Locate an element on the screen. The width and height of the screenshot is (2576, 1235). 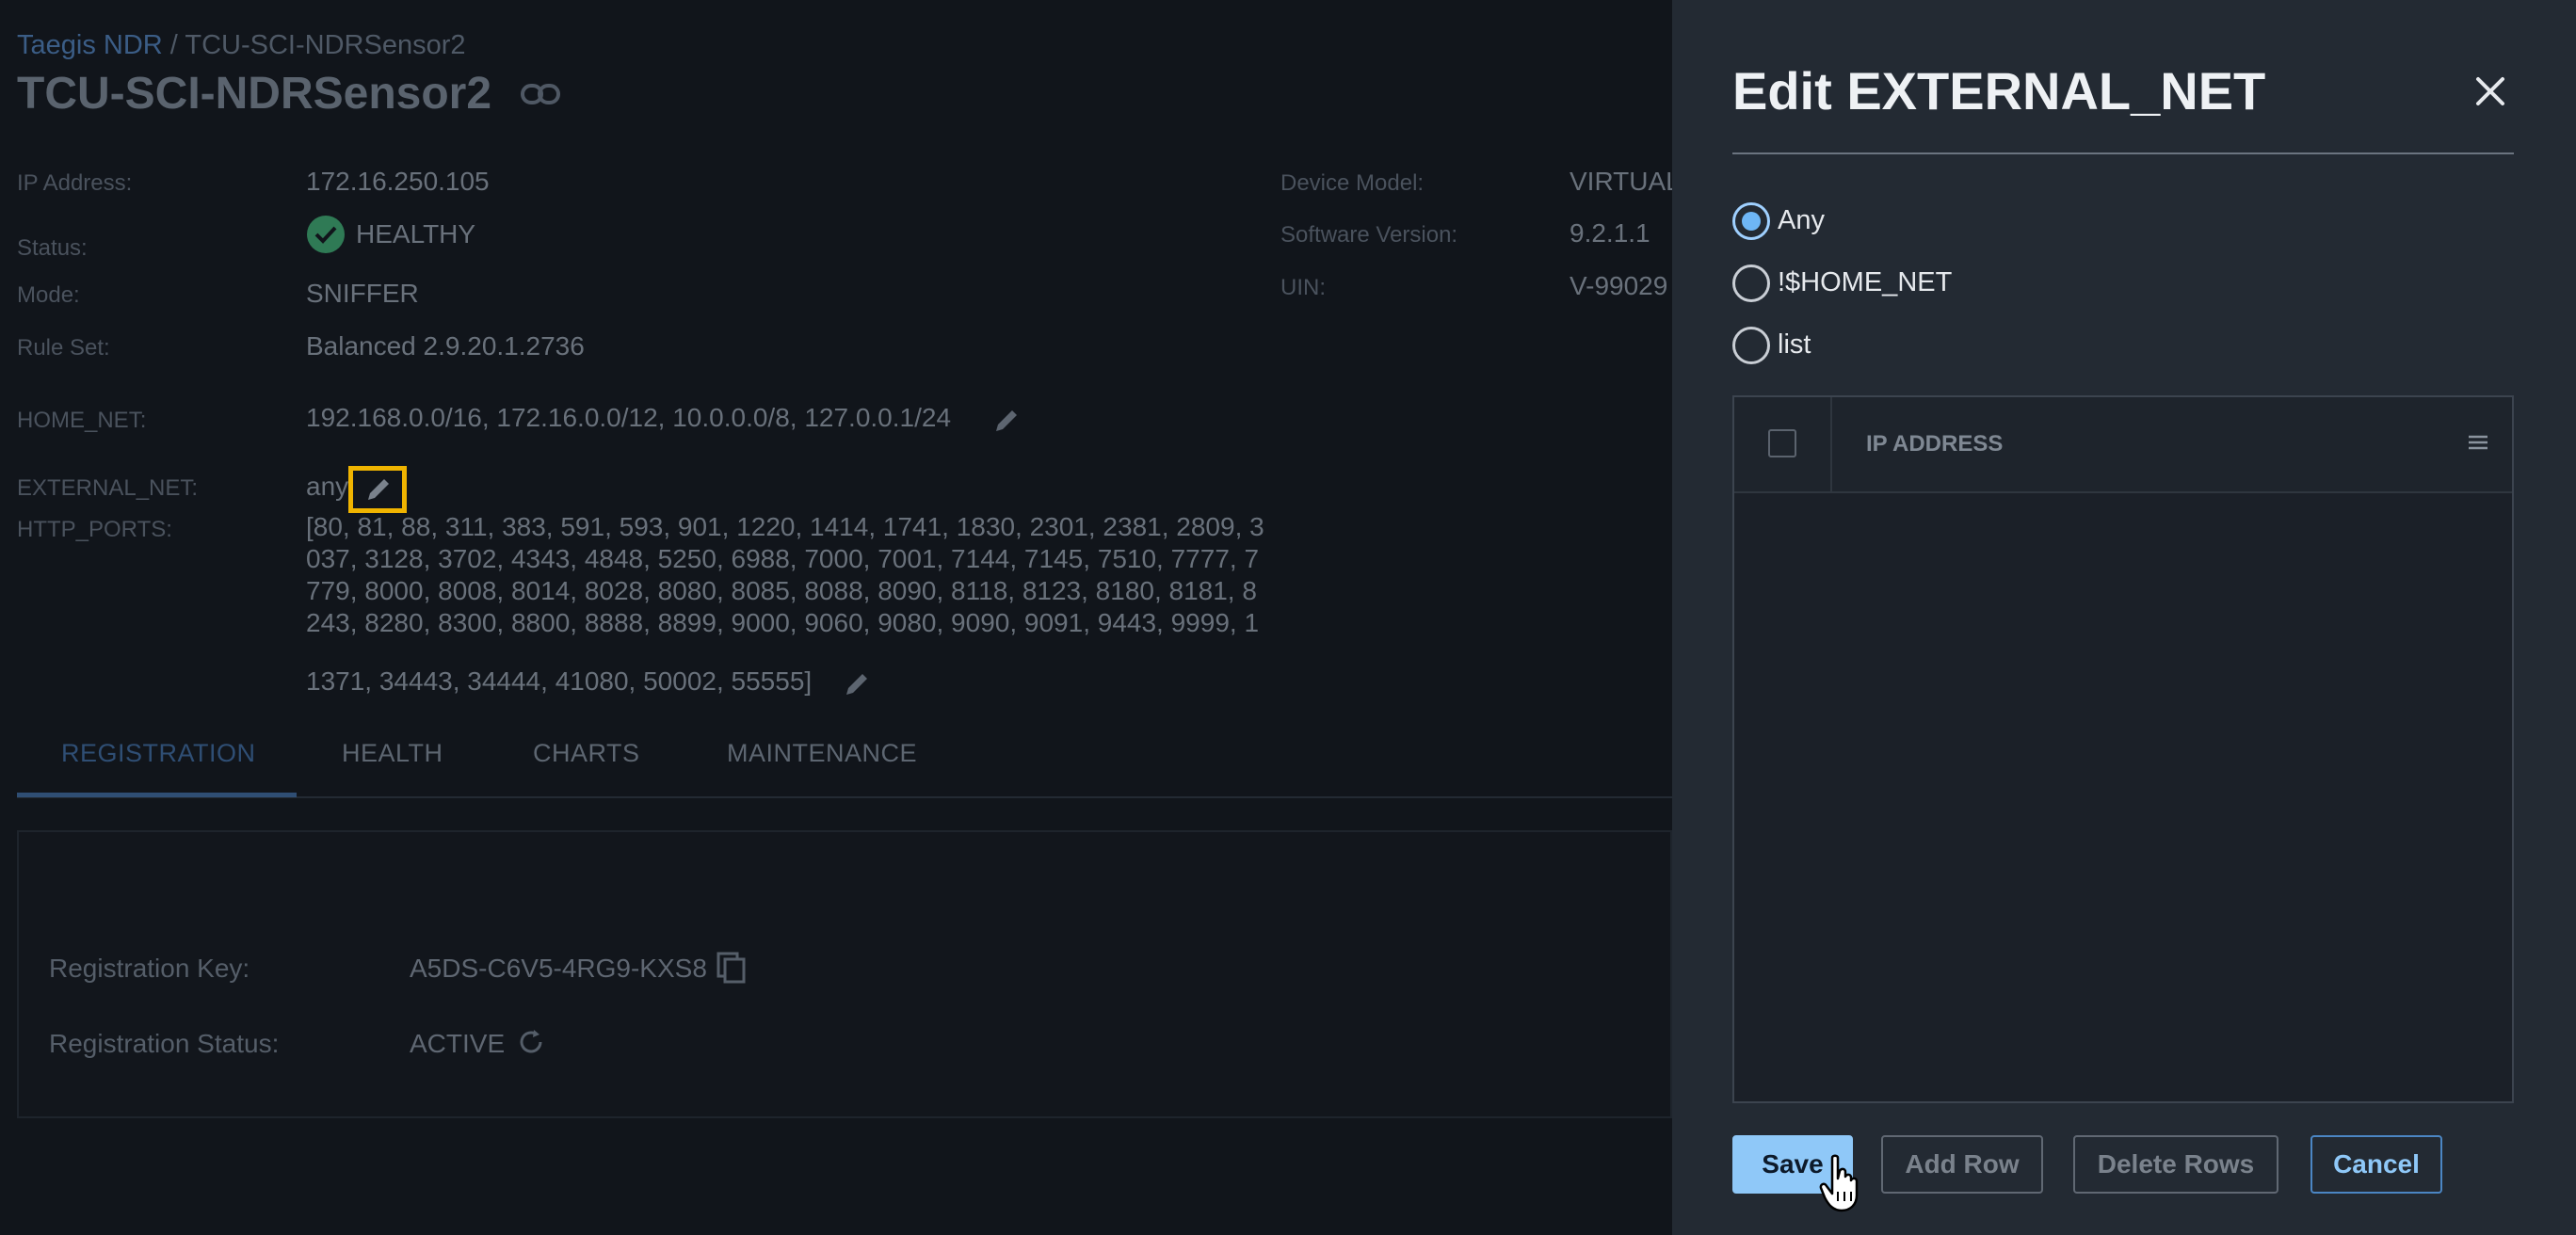
mode-label: Mode: is located at coordinates (48, 295).